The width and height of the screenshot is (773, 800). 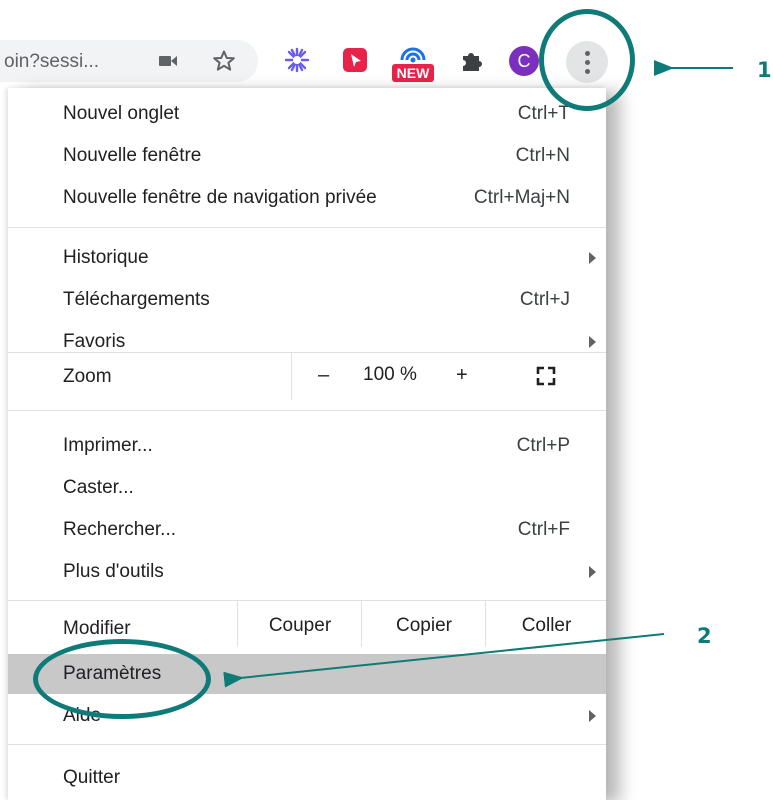 I want to click on annotation-marker-1: 1, so click(x=764, y=70).